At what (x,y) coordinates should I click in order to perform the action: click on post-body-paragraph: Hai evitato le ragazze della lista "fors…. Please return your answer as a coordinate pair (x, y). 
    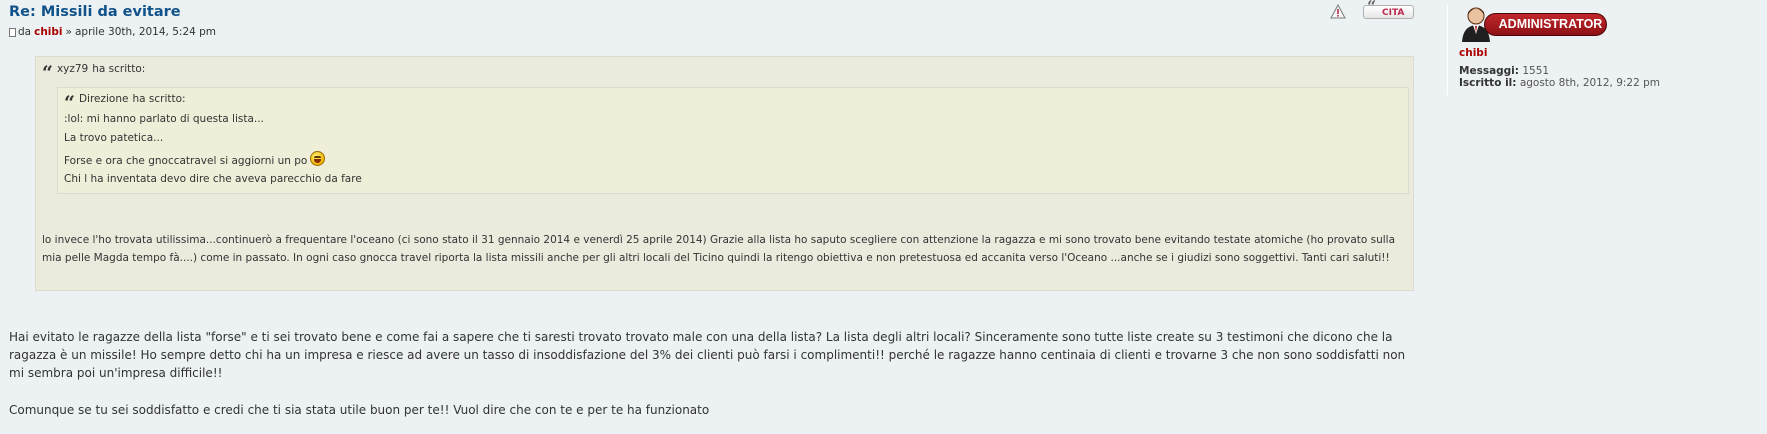
    Looking at the image, I should click on (707, 355).